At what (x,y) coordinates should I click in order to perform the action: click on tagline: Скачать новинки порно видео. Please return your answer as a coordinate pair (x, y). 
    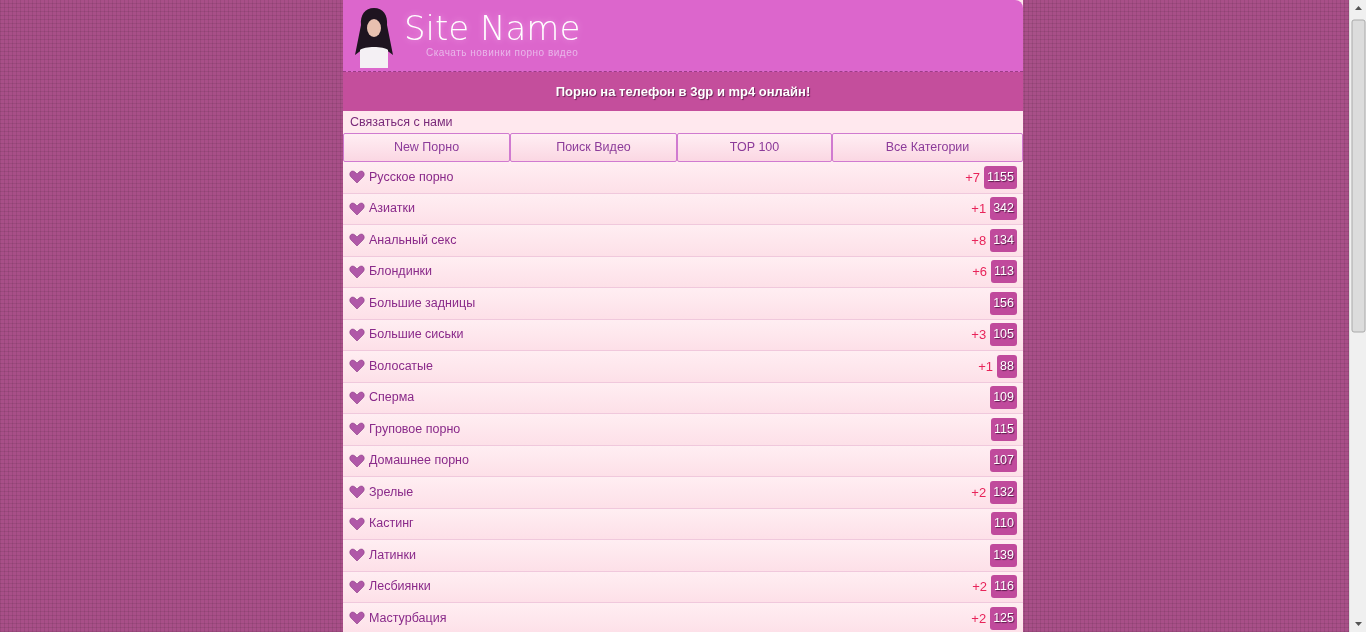
    Looking at the image, I should click on (503, 53).